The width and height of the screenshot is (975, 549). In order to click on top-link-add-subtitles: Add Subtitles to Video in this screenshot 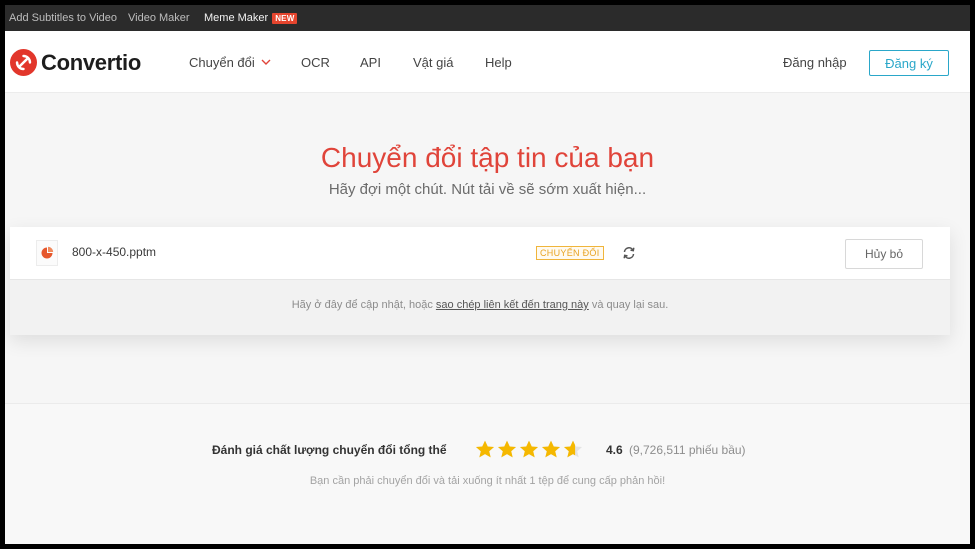, I will do `click(63, 18)`.